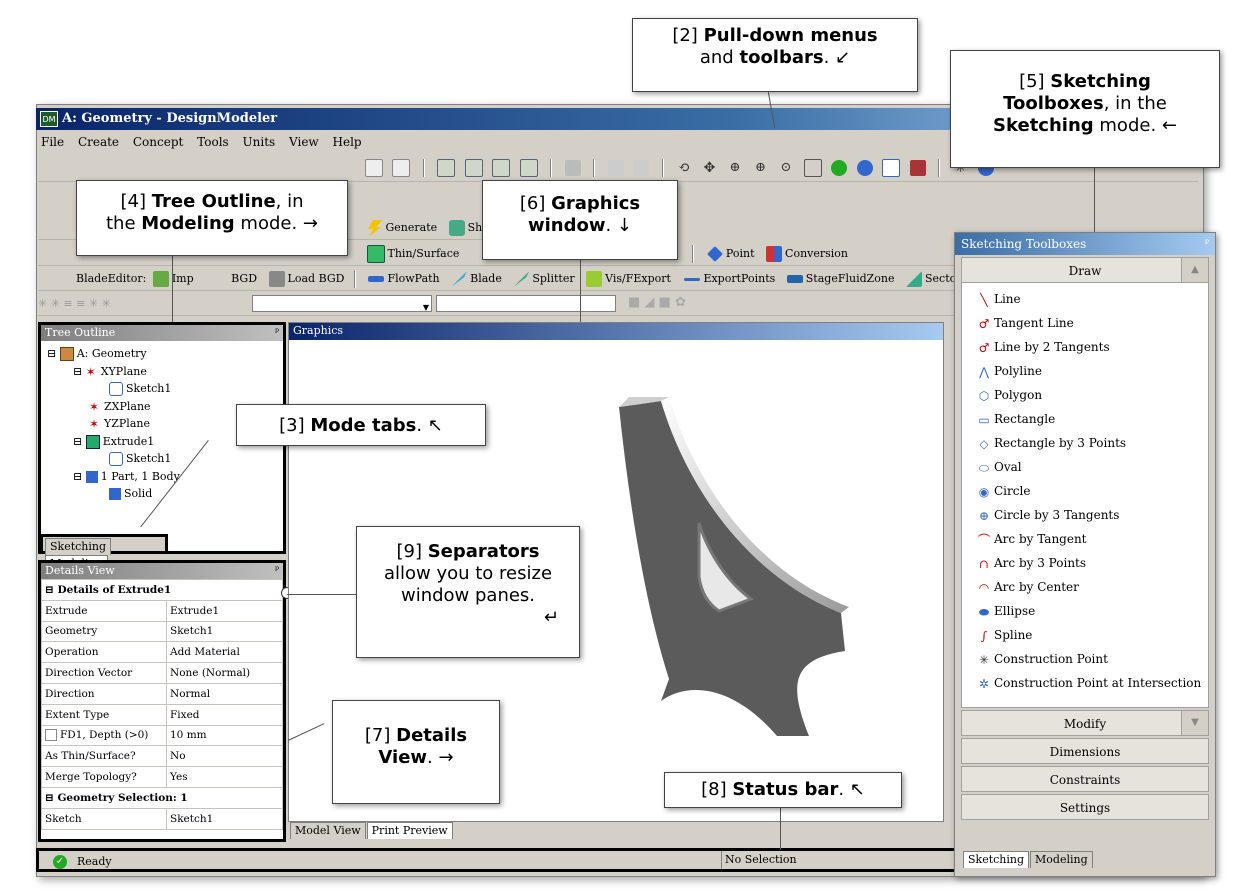 Image resolution: width=1246 pixels, height=893 pixels. What do you see at coordinates (409, 830) in the screenshot?
I see `tab-print-preview: Print Preview` at bounding box center [409, 830].